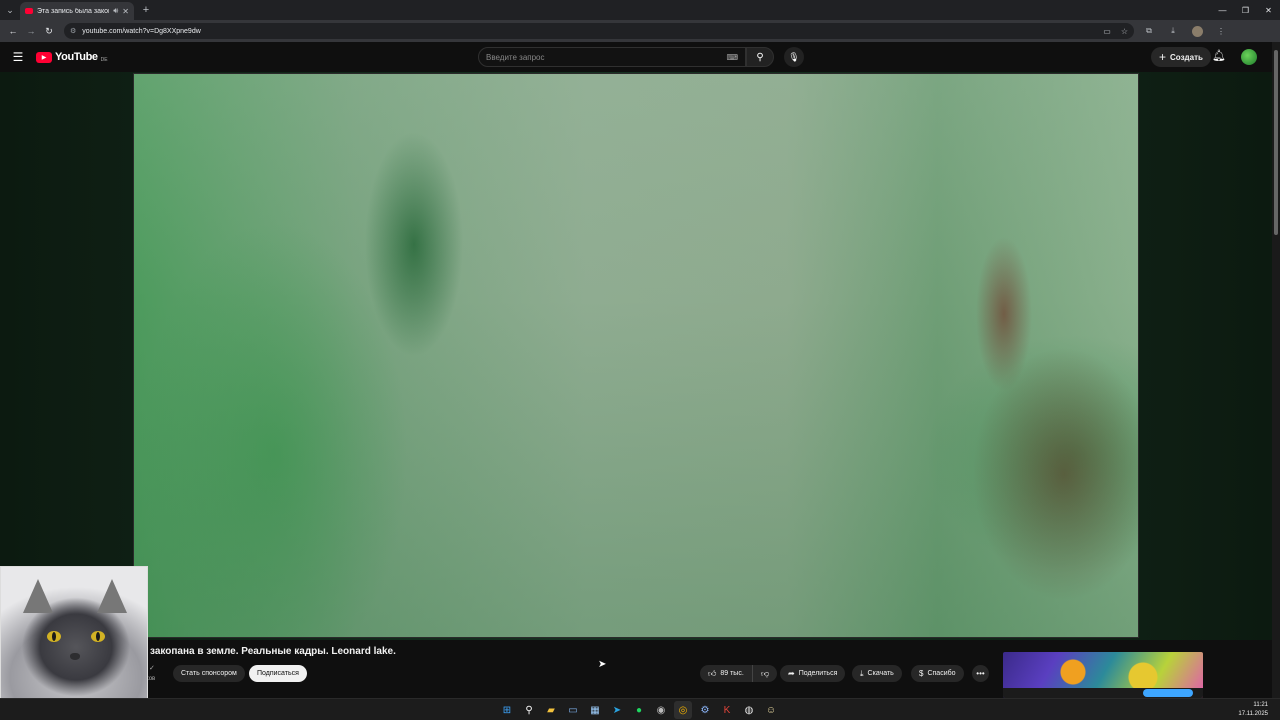  I want to click on app-k-icon: K, so click(727, 710).